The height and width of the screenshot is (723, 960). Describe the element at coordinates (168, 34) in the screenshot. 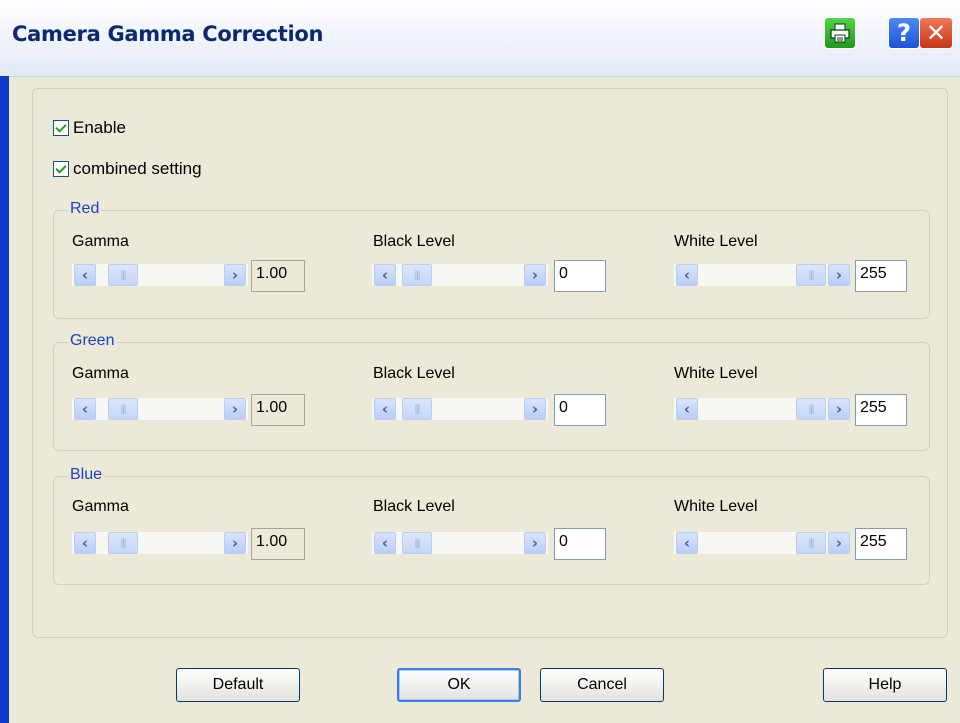

I see `window-title: Camera Gamma Correction` at that location.